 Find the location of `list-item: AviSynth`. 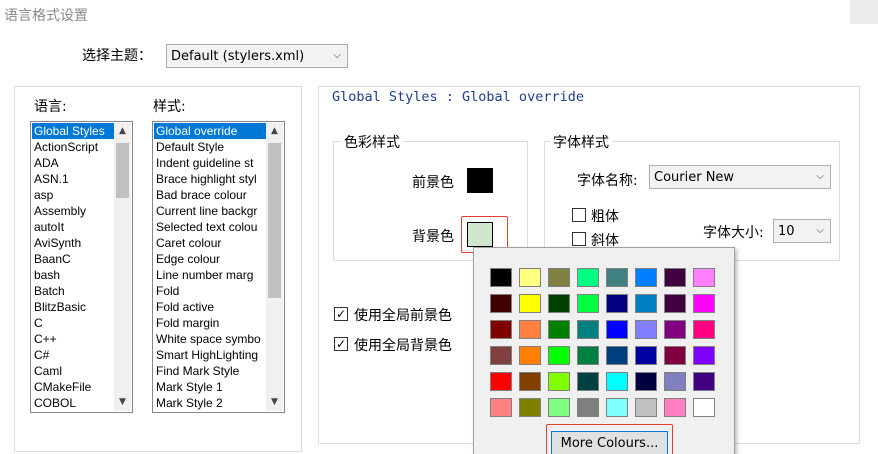

list-item: AviSynth is located at coordinates (73, 243).